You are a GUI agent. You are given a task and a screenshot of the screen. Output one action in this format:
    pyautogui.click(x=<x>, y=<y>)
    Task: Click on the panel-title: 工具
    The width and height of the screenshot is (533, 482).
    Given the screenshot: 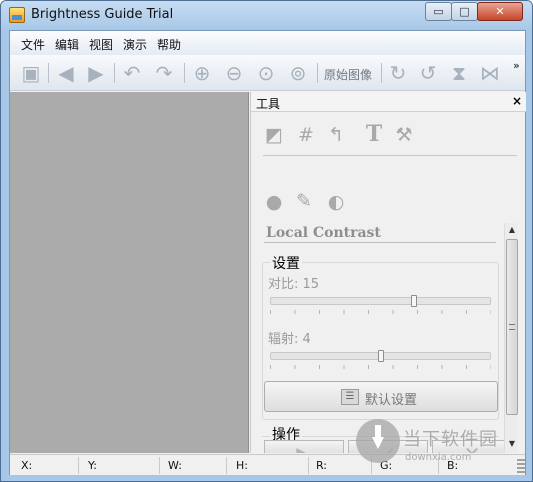 What is the action you would take?
    pyautogui.click(x=268, y=104)
    